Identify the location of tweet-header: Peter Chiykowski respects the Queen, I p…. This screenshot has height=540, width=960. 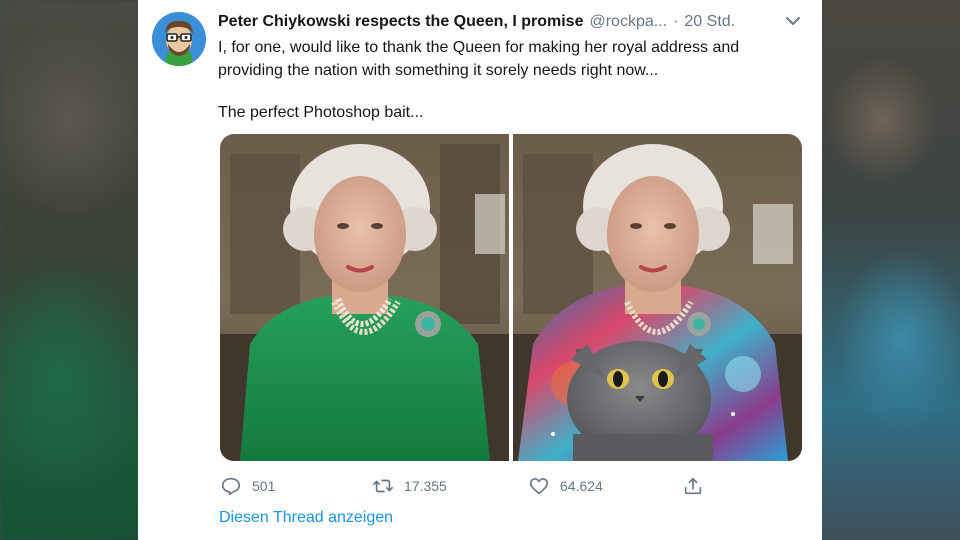
(512, 22).